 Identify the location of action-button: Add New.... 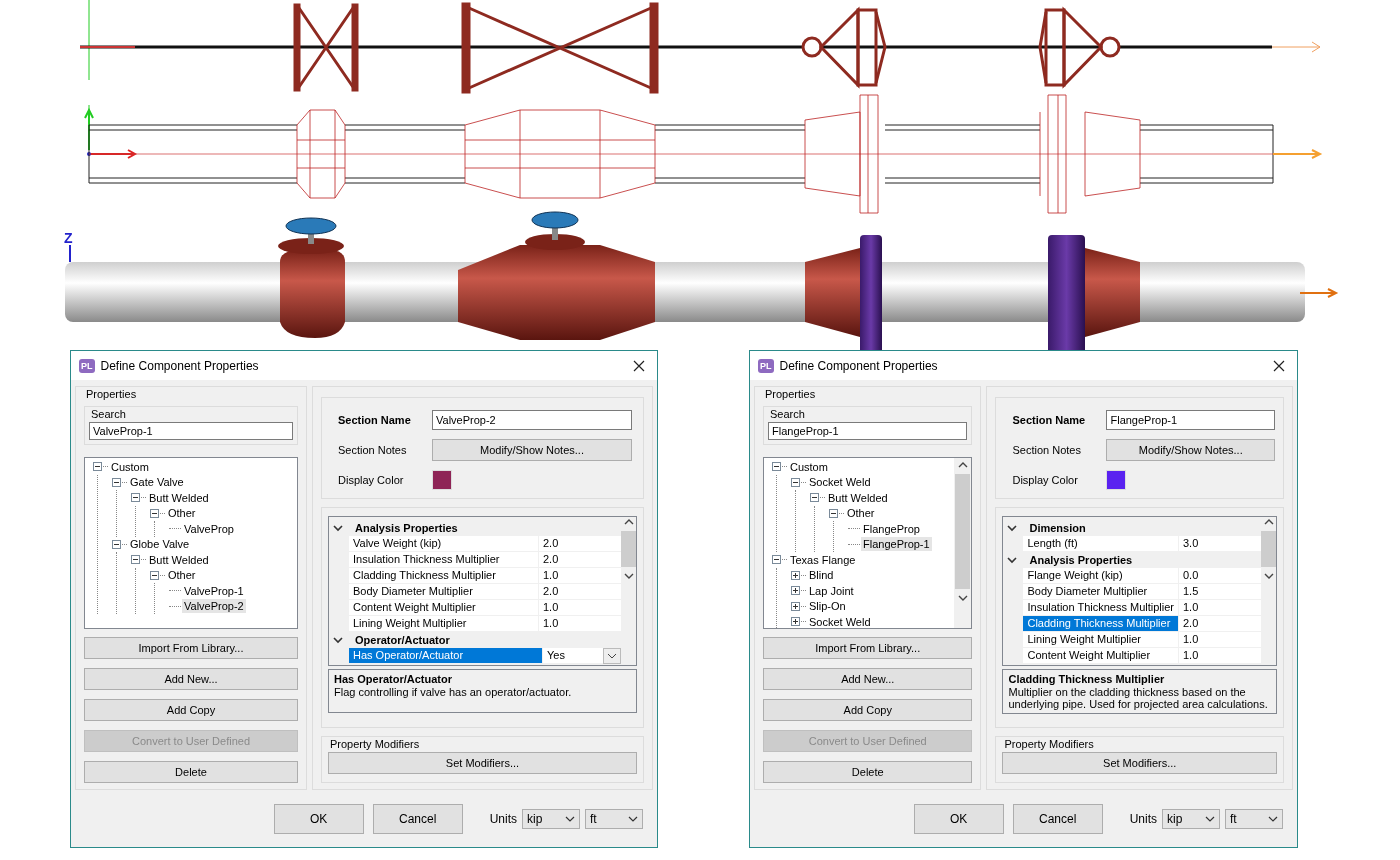
(191, 679).